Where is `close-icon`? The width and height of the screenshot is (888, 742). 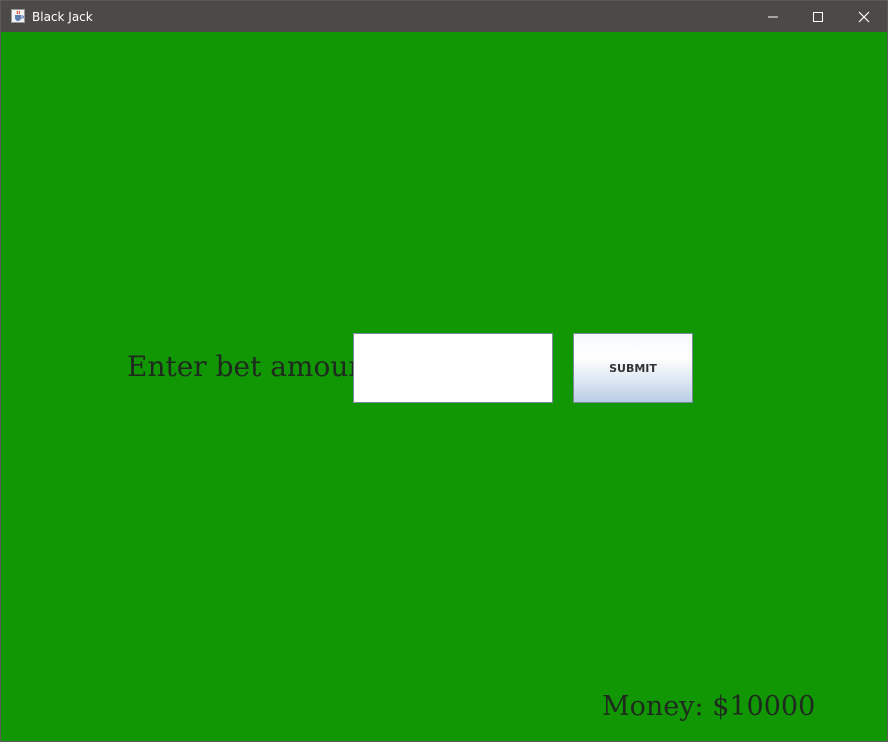 close-icon is located at coordinates (864, 17).